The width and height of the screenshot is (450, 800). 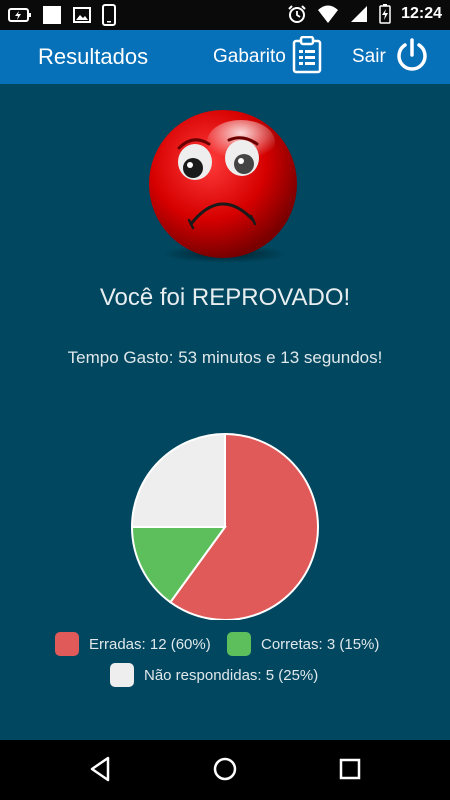 What do you see at coordinates (109, 15) in the screenshot?
I see `phone-icon` at bounding box center [109, 15].